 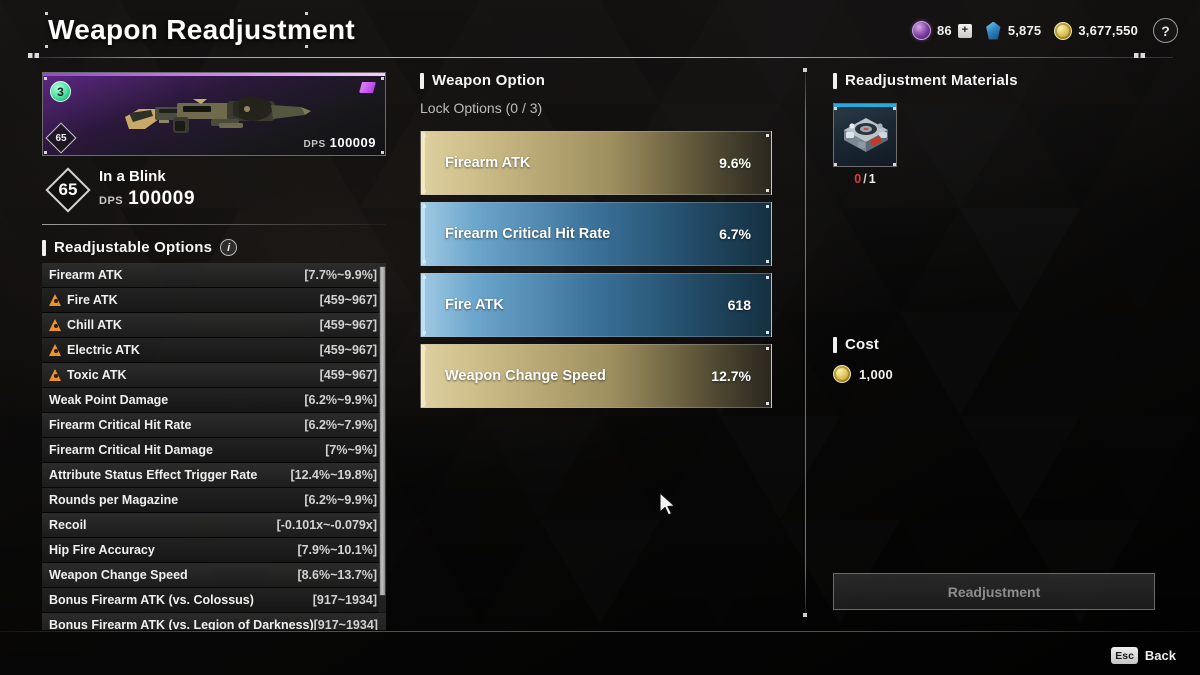 What do you see at coordinates (735, 163) in the screenshot?
I see `weapon-option-bar-value: 9.6%` at bounding box center [735, 163].